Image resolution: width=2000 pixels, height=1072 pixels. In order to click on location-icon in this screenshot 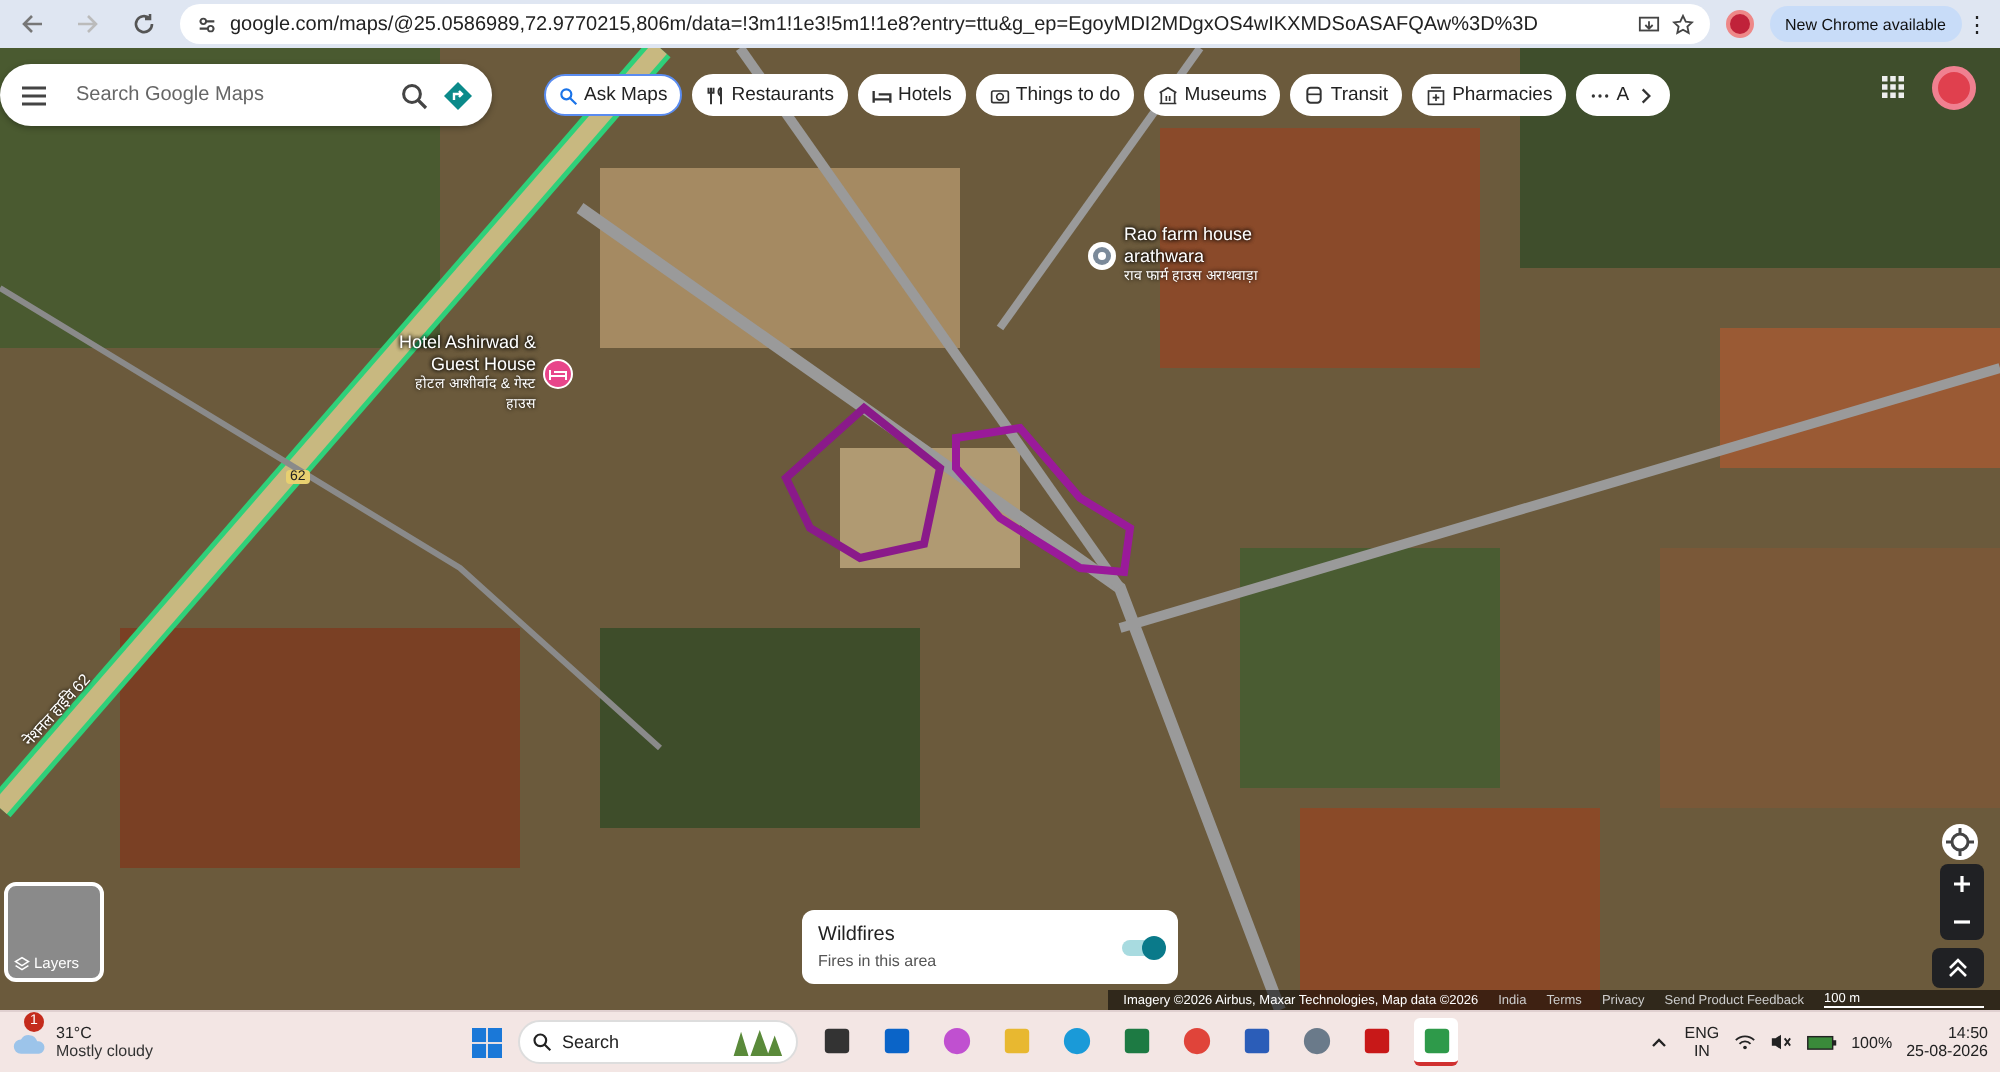, I will do `click(1960, 842)`.